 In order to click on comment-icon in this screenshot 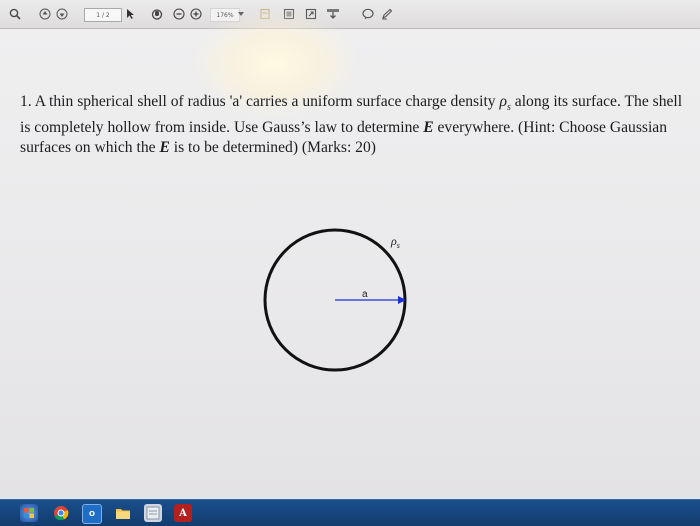, I will do `click(368, 14)`.